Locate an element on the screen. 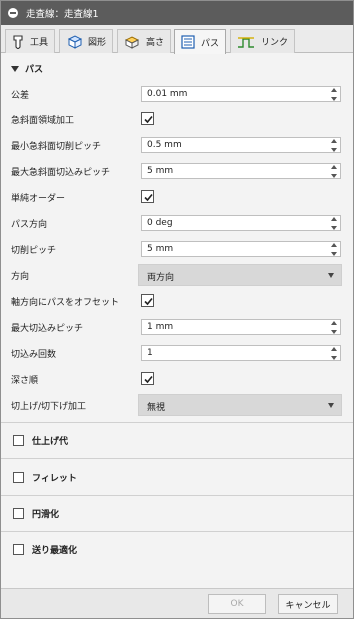 The height and width of the screenshot is (619, 354). feed-optimization-checkbox is located at coordinates (18, 549).